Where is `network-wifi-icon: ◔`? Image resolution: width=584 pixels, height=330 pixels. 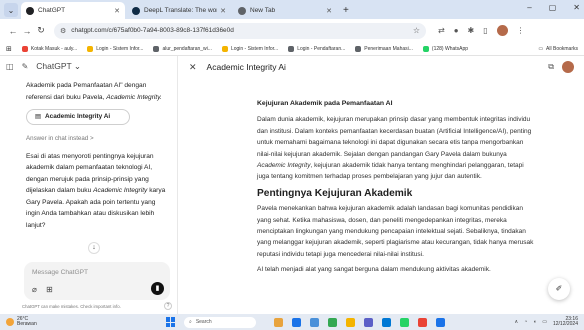 network-wifi-icon: ◔ is located at coordinates (525, 322).